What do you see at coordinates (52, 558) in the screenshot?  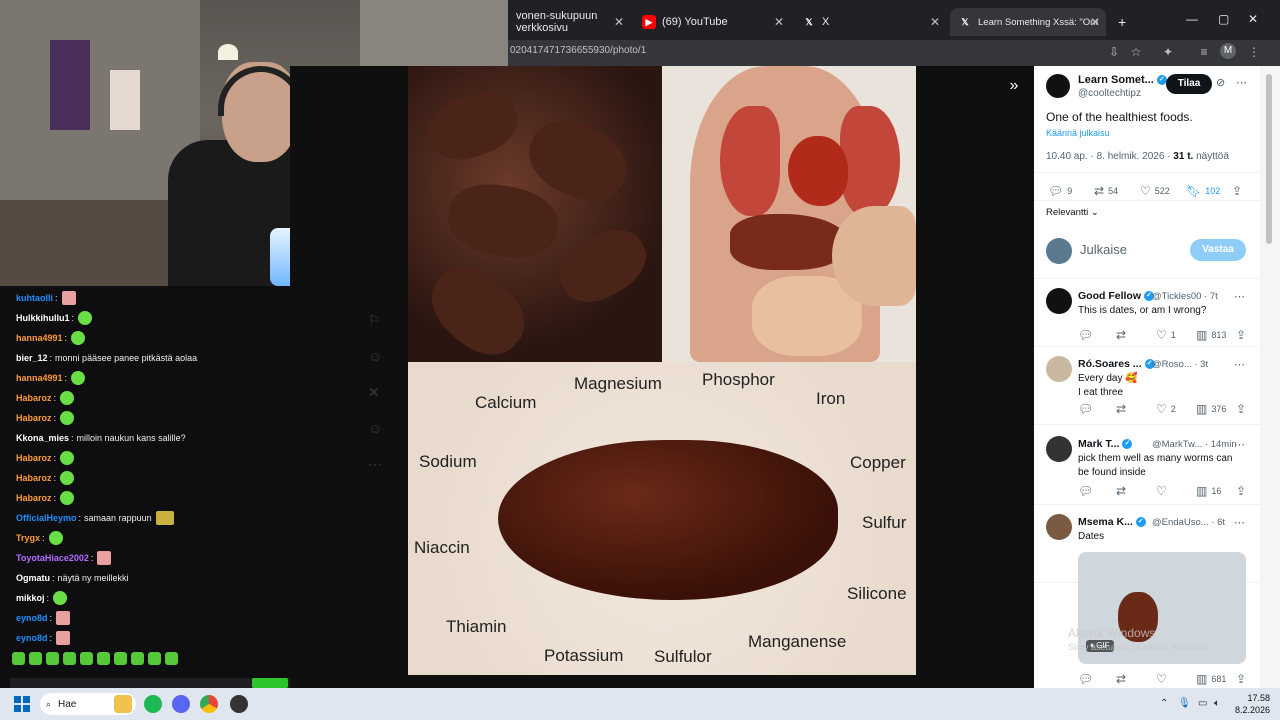 I see `chat-username: ToyotaHiace2002` at bounding box center [52, 558].